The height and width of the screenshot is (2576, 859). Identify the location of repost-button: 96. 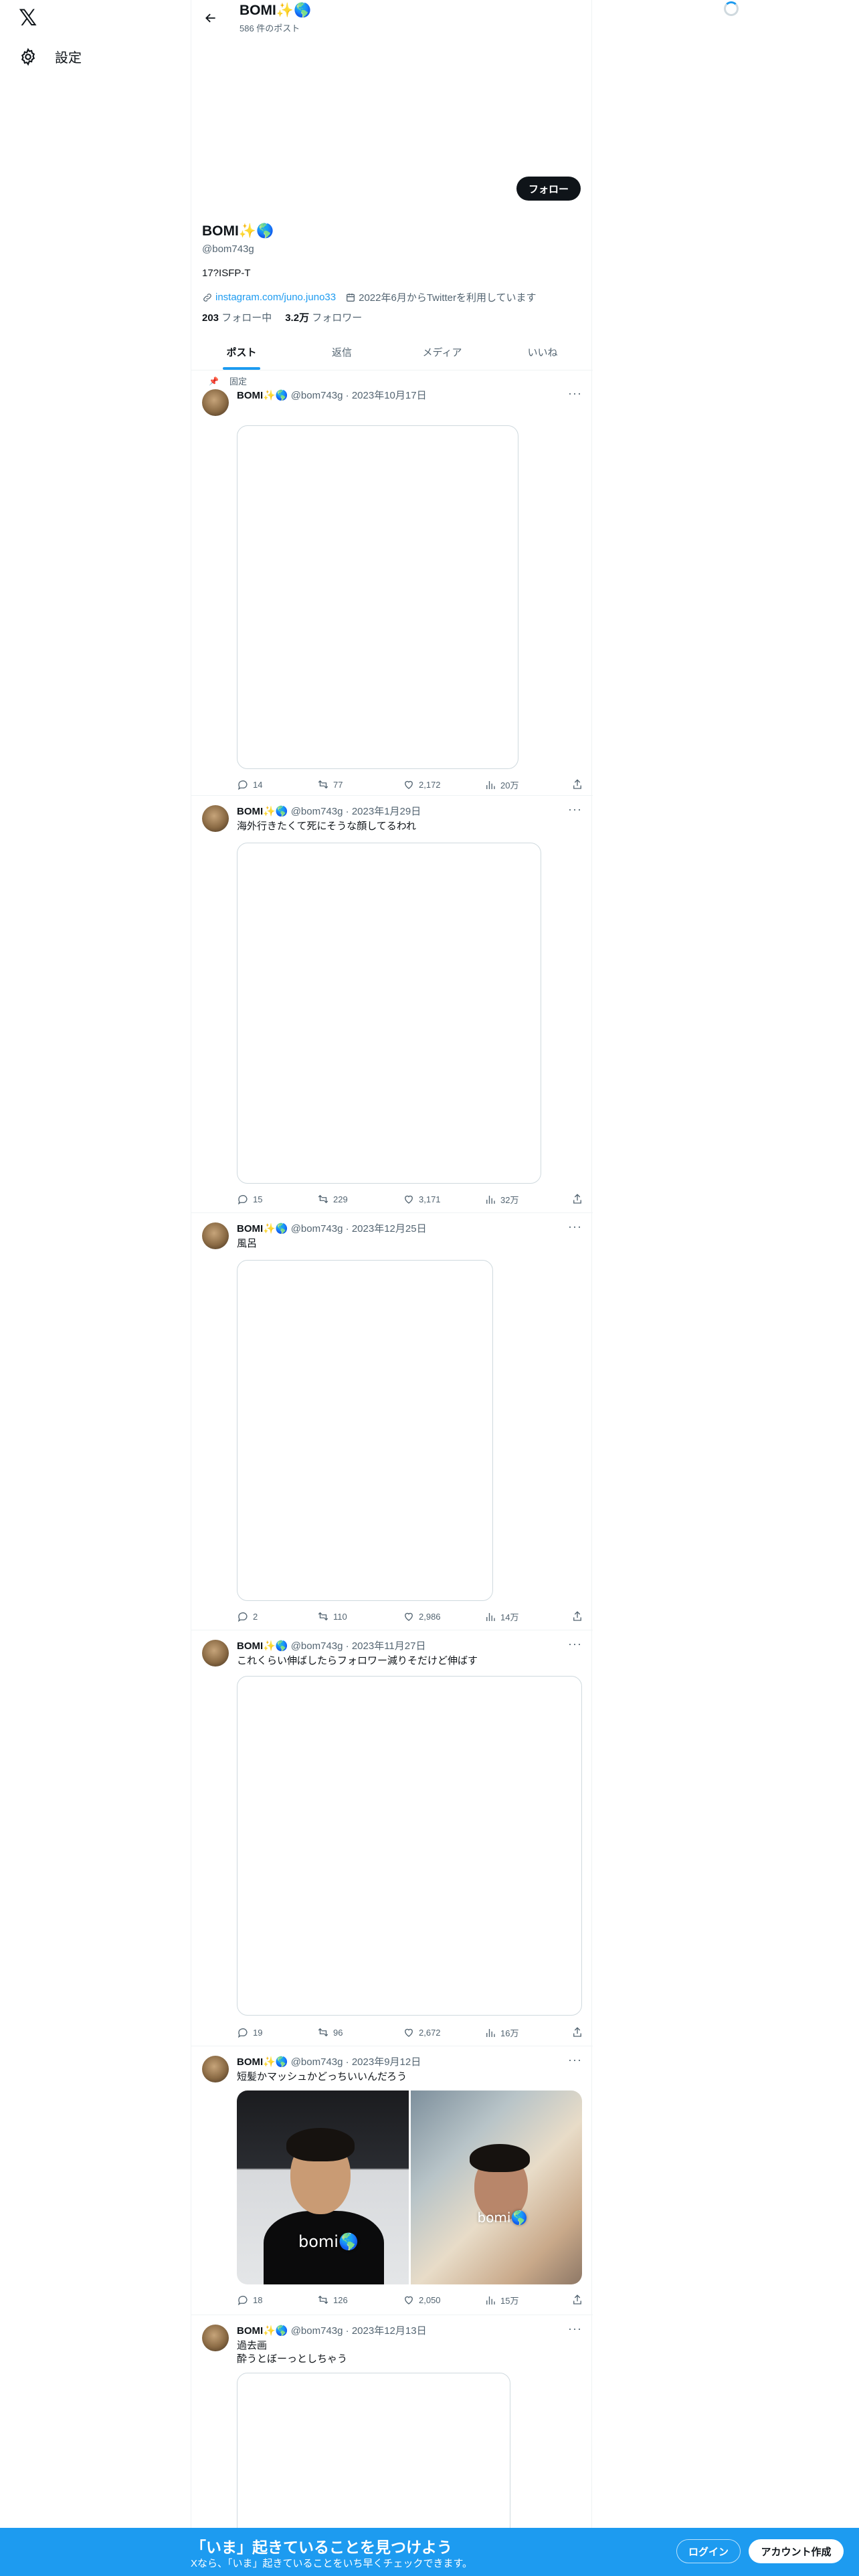
(330, 2032).